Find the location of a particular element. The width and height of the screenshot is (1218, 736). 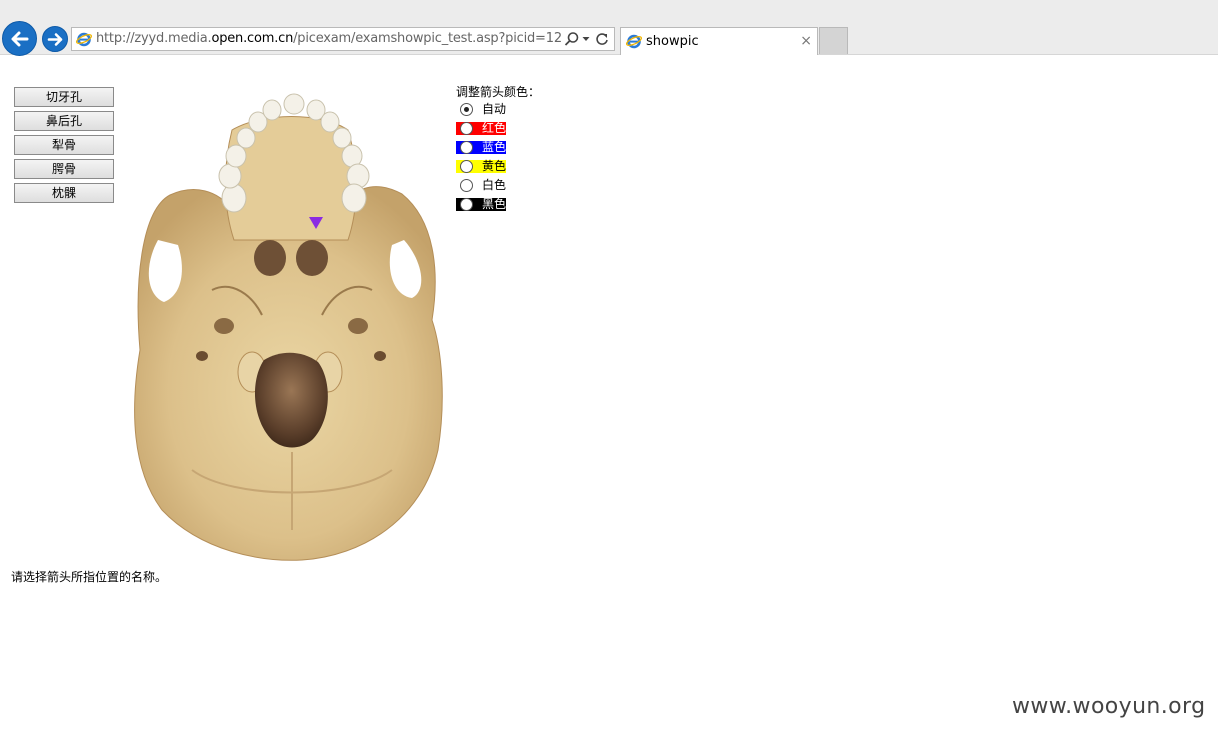

color-label: 白色 is located at coordinates (494, 185).